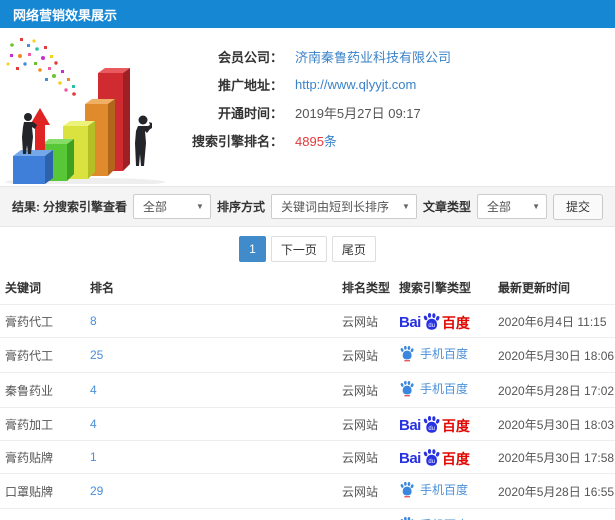 This screenshot has width=615, height=520. What do you see at coordinates (554, 355) in the screenshot?
I see `updated-cell: 2020年5月30日 18:06` at bounding box center [554, 355].